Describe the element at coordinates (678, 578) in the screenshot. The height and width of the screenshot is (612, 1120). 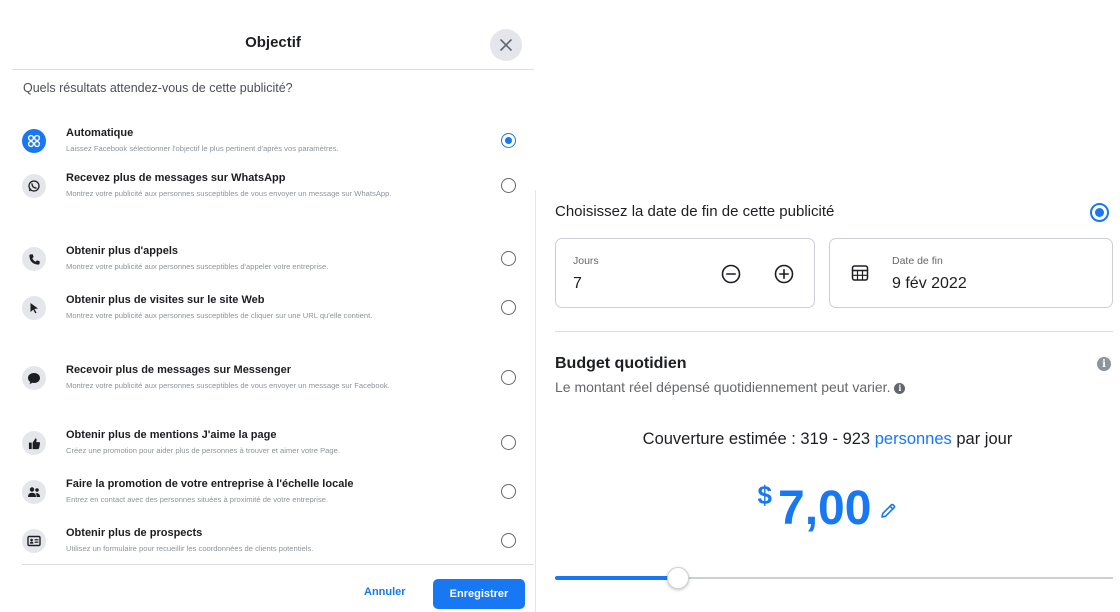
I see `slider-thumb` at that location.